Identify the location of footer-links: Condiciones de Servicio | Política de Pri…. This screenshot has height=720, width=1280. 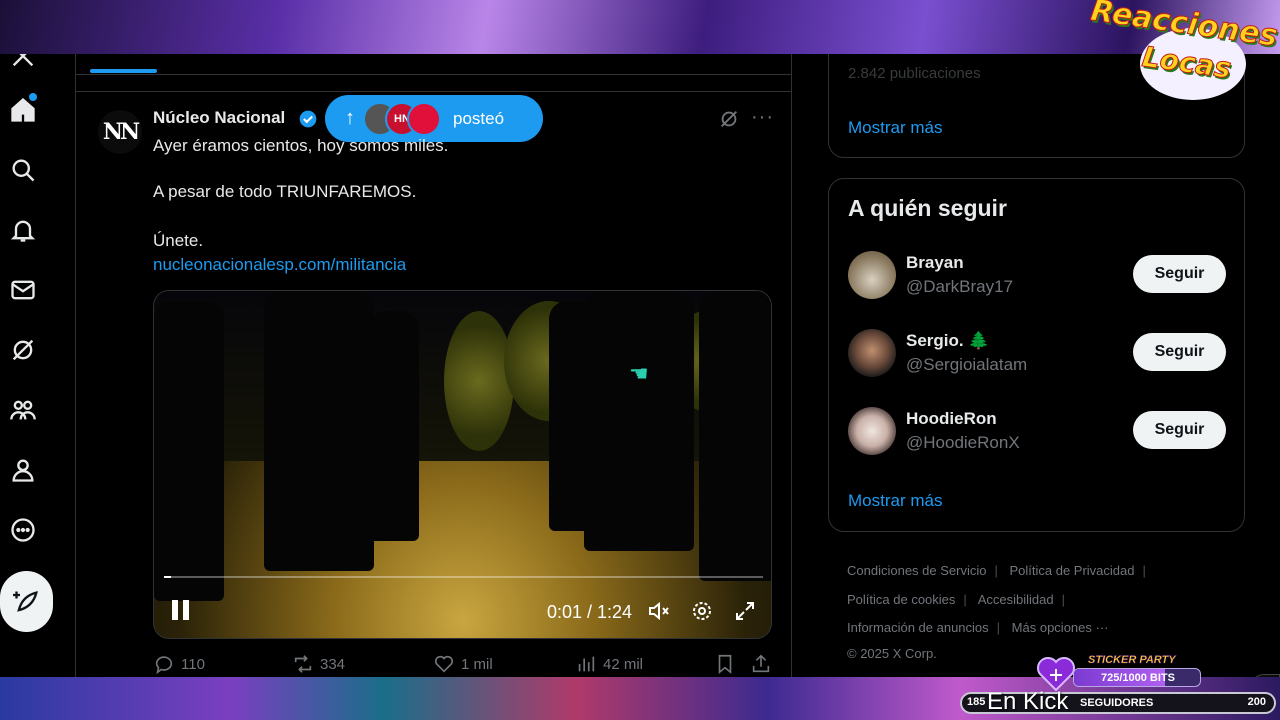
(1047, 611).